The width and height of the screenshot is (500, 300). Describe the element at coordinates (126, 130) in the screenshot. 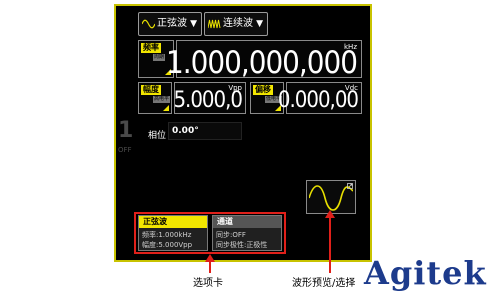

I see `channel-number: 1` at that location.